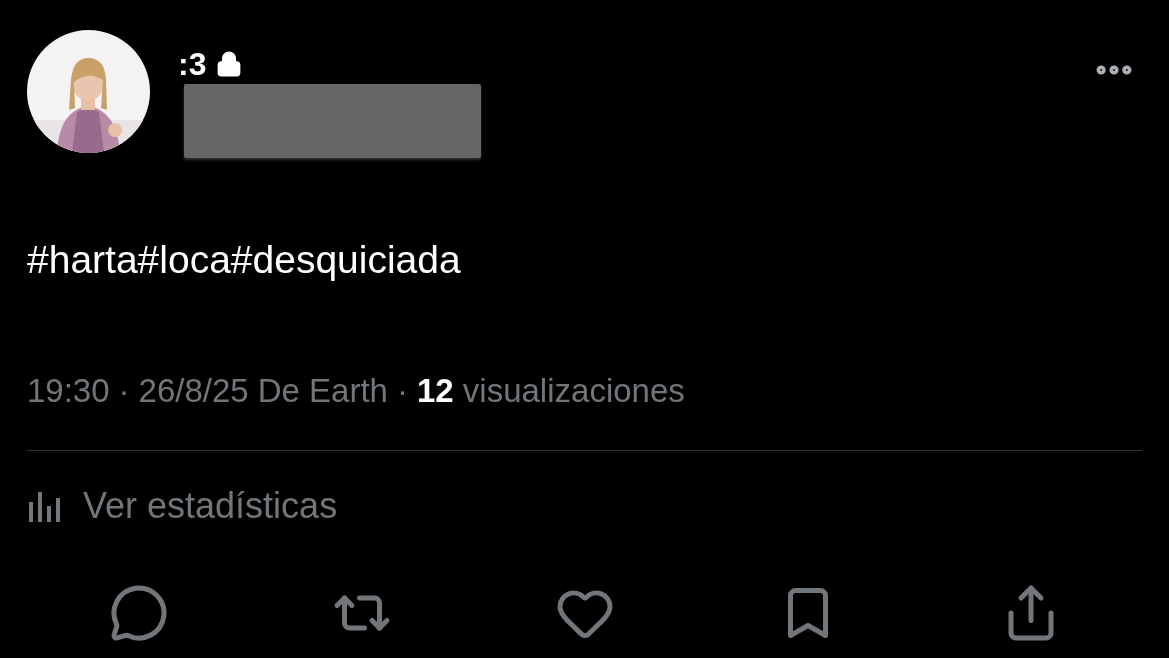 Image resolution: width=1169 pixels, height=658 pixels. I want to click on post-time: 19:30, so click(68, 391).